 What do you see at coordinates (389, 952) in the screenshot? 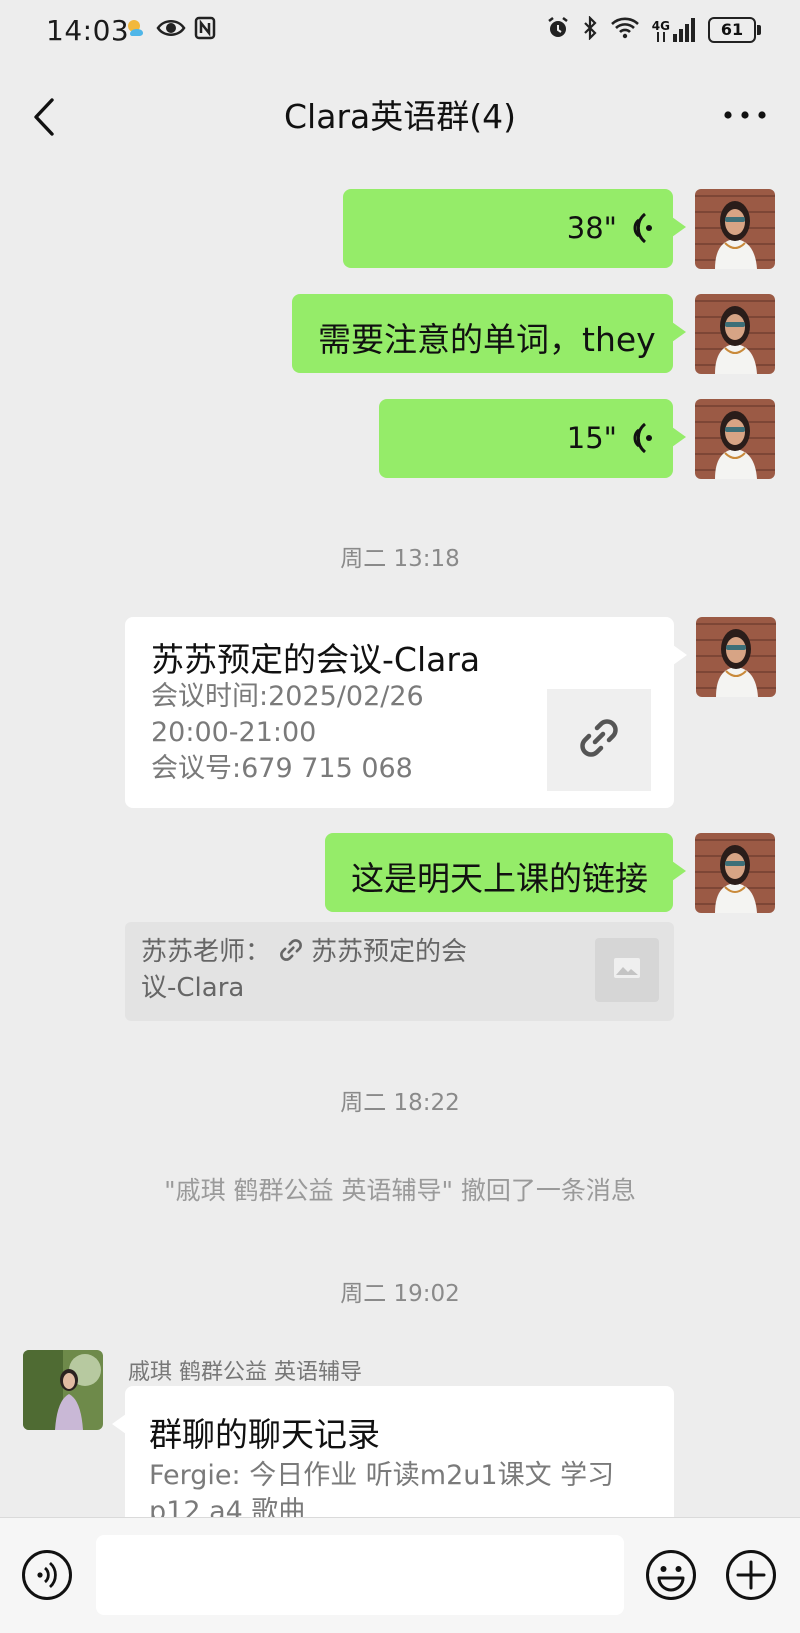
I see `quote-title-part: 苏苏预定的会` at bounding box center [389, 952].